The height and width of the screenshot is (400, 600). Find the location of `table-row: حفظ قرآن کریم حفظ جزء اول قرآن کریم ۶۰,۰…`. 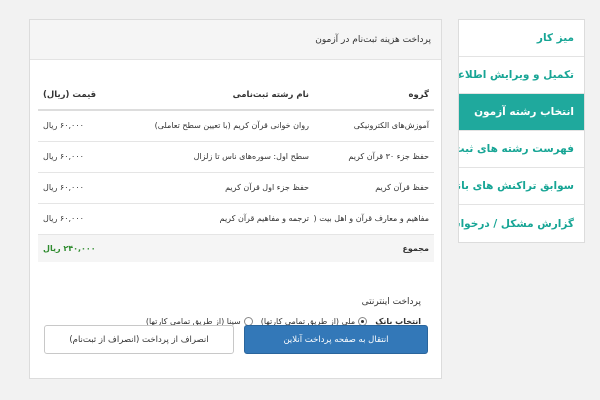

table-row: حفظ قرآن کریم حفظ جزء اول قرآن کریم ۶۰,۰… is located at coordinates (236, 188).